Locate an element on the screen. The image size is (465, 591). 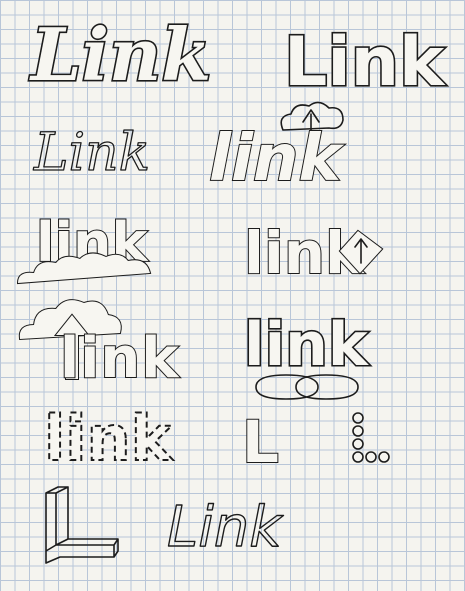
sketch-cloud-base-link: link is located at coordinates (88, 247).